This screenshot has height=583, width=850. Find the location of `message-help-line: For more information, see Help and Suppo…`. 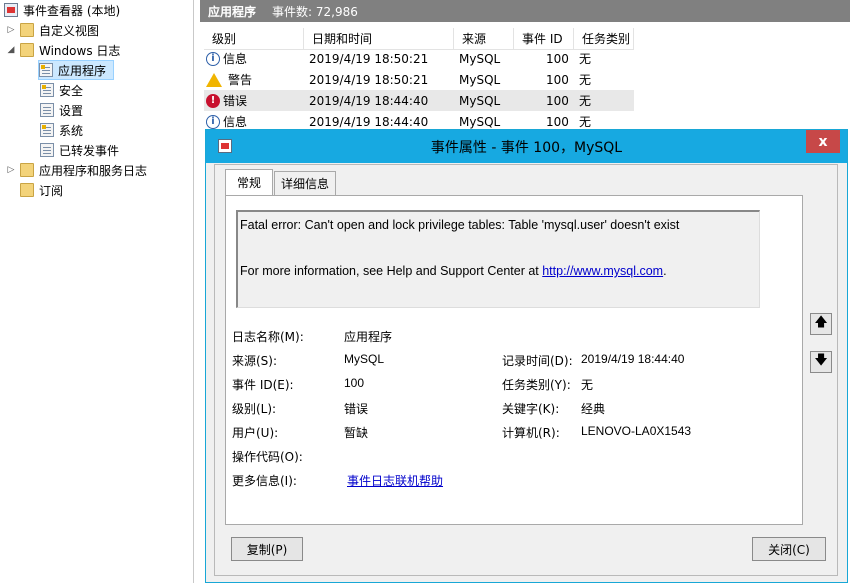

message-help-line: For more information, see Help and Suppo… is located at coordinates (453, 271).